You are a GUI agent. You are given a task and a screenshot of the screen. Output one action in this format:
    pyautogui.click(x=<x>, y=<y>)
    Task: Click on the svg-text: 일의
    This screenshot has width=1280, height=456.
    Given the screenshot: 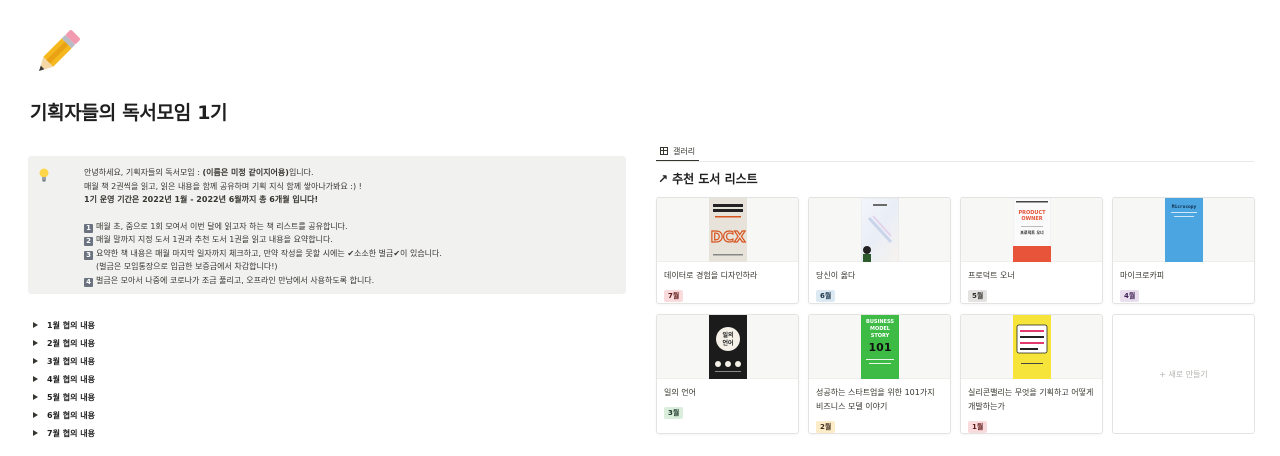 What is the action you would take?
    pyautogui.click(x=727, y=335)
    